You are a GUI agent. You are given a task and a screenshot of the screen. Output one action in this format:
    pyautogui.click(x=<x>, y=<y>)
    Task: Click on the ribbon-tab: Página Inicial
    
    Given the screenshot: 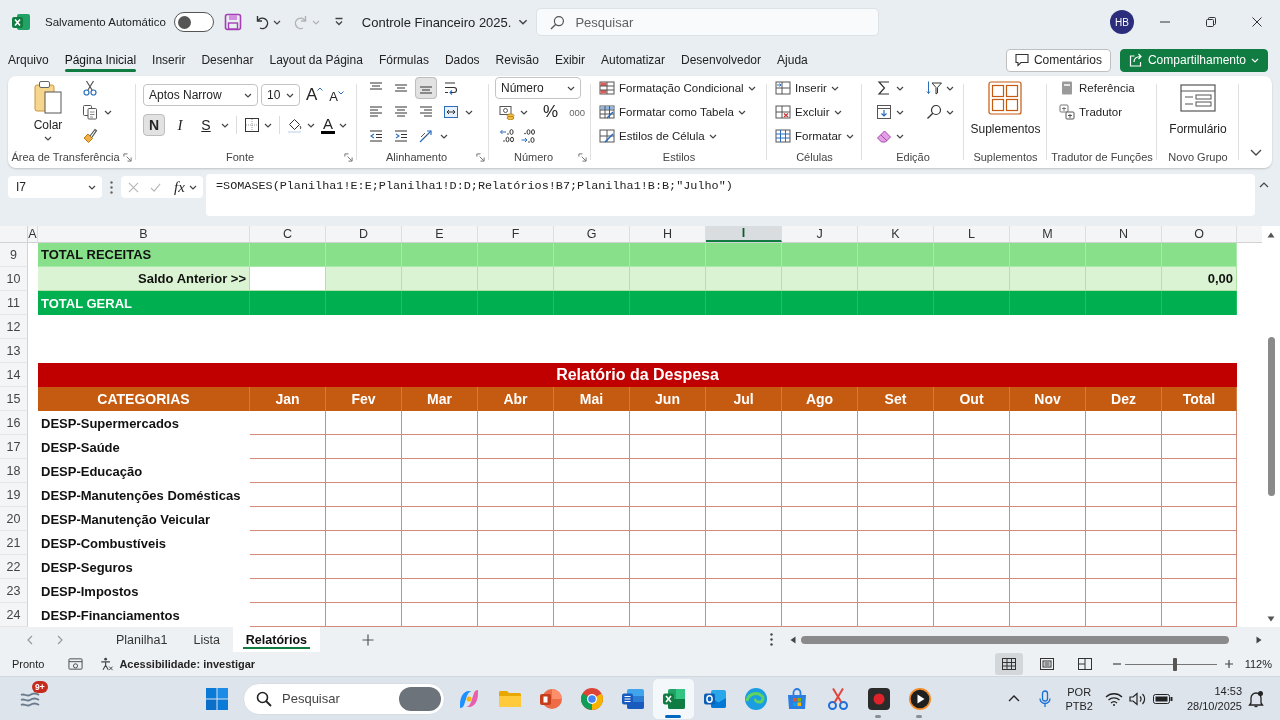 What is the action you would take?
    pyautogui.click(x=100, y=60)
    